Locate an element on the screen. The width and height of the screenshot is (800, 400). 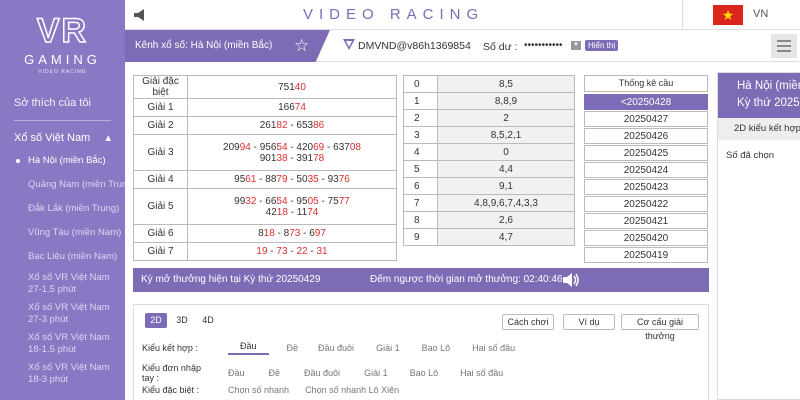
chosen-numbers-label: Số đã chọn is located at coordinates (750, 155).